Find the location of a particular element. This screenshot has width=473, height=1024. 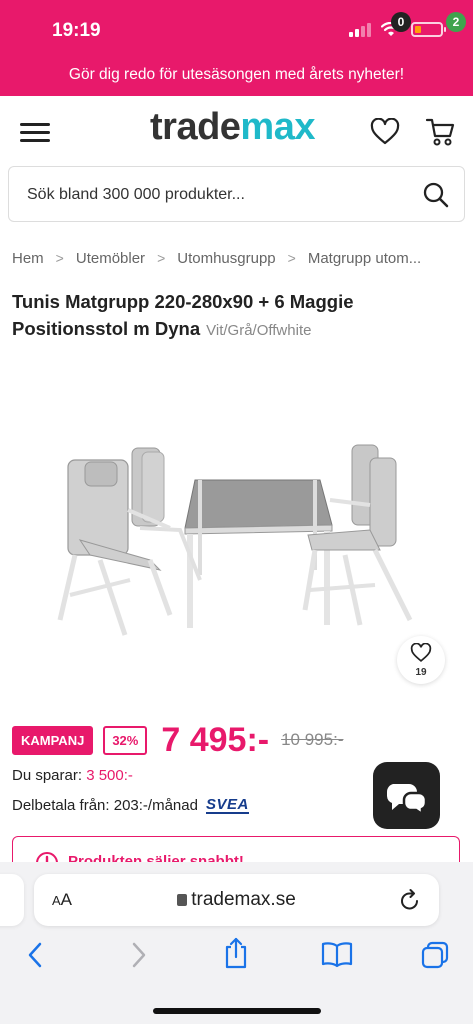

savings-row: Du sparar: 3 500:- is located at coordinates (72, 775).